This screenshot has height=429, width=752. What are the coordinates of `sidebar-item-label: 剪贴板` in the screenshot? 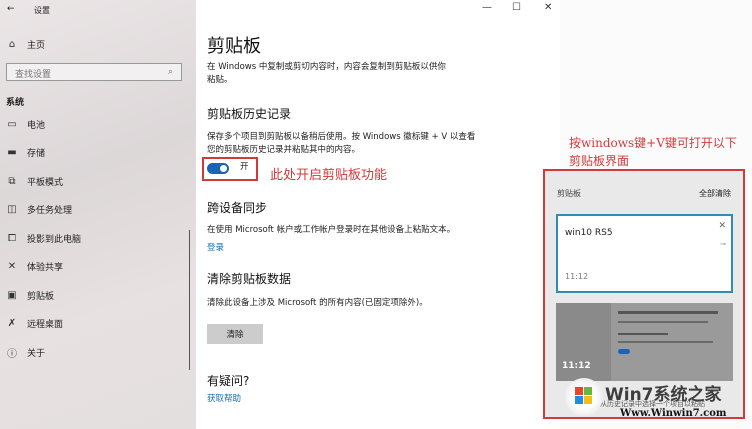 It's located at (41, 296).